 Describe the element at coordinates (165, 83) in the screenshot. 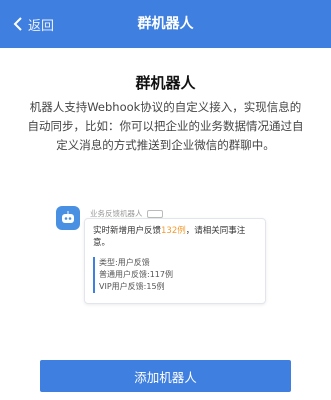

I see `page-title: 群机器人` at that location.